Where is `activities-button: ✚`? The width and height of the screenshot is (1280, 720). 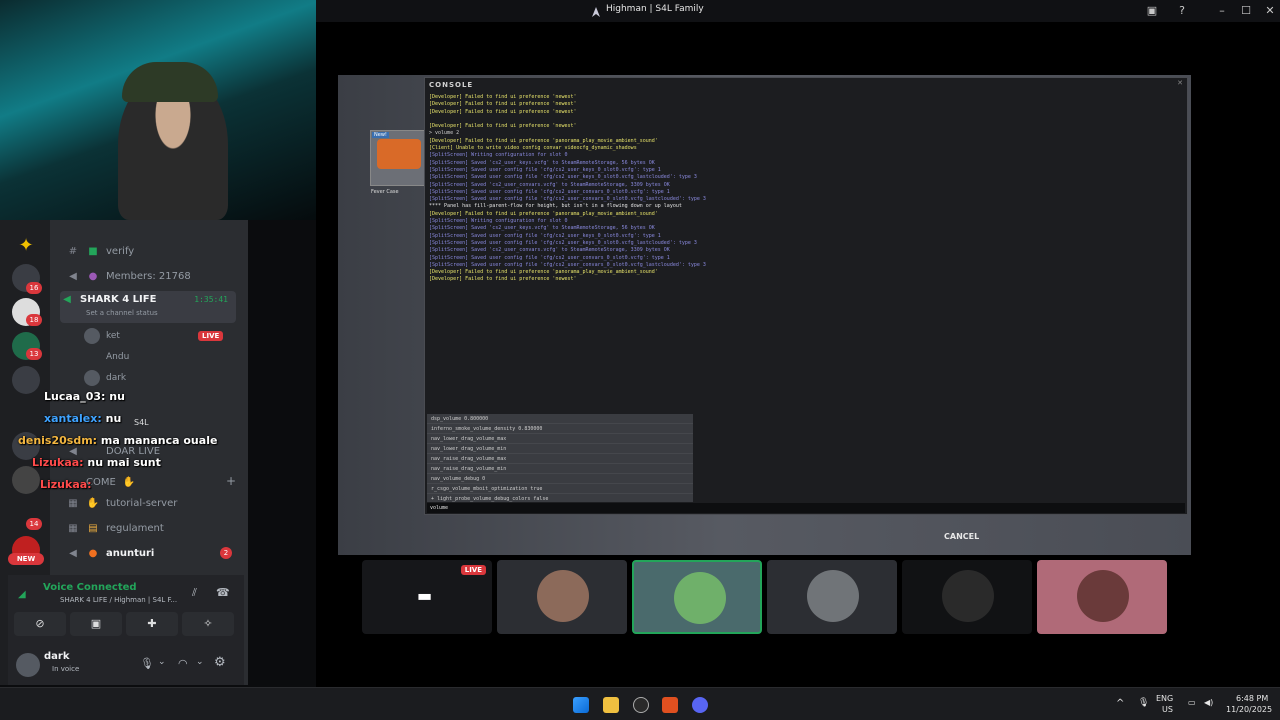
activities-button: ✚ is located at coordinates (152, 624).